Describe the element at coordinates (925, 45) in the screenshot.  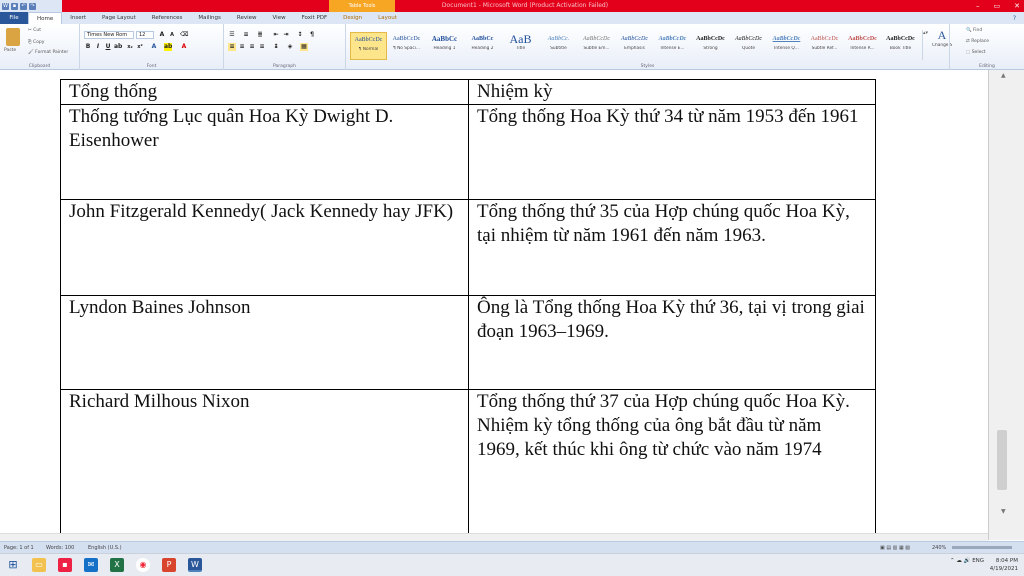
I see `styles-scroll-icon: ▴▾` at that location.